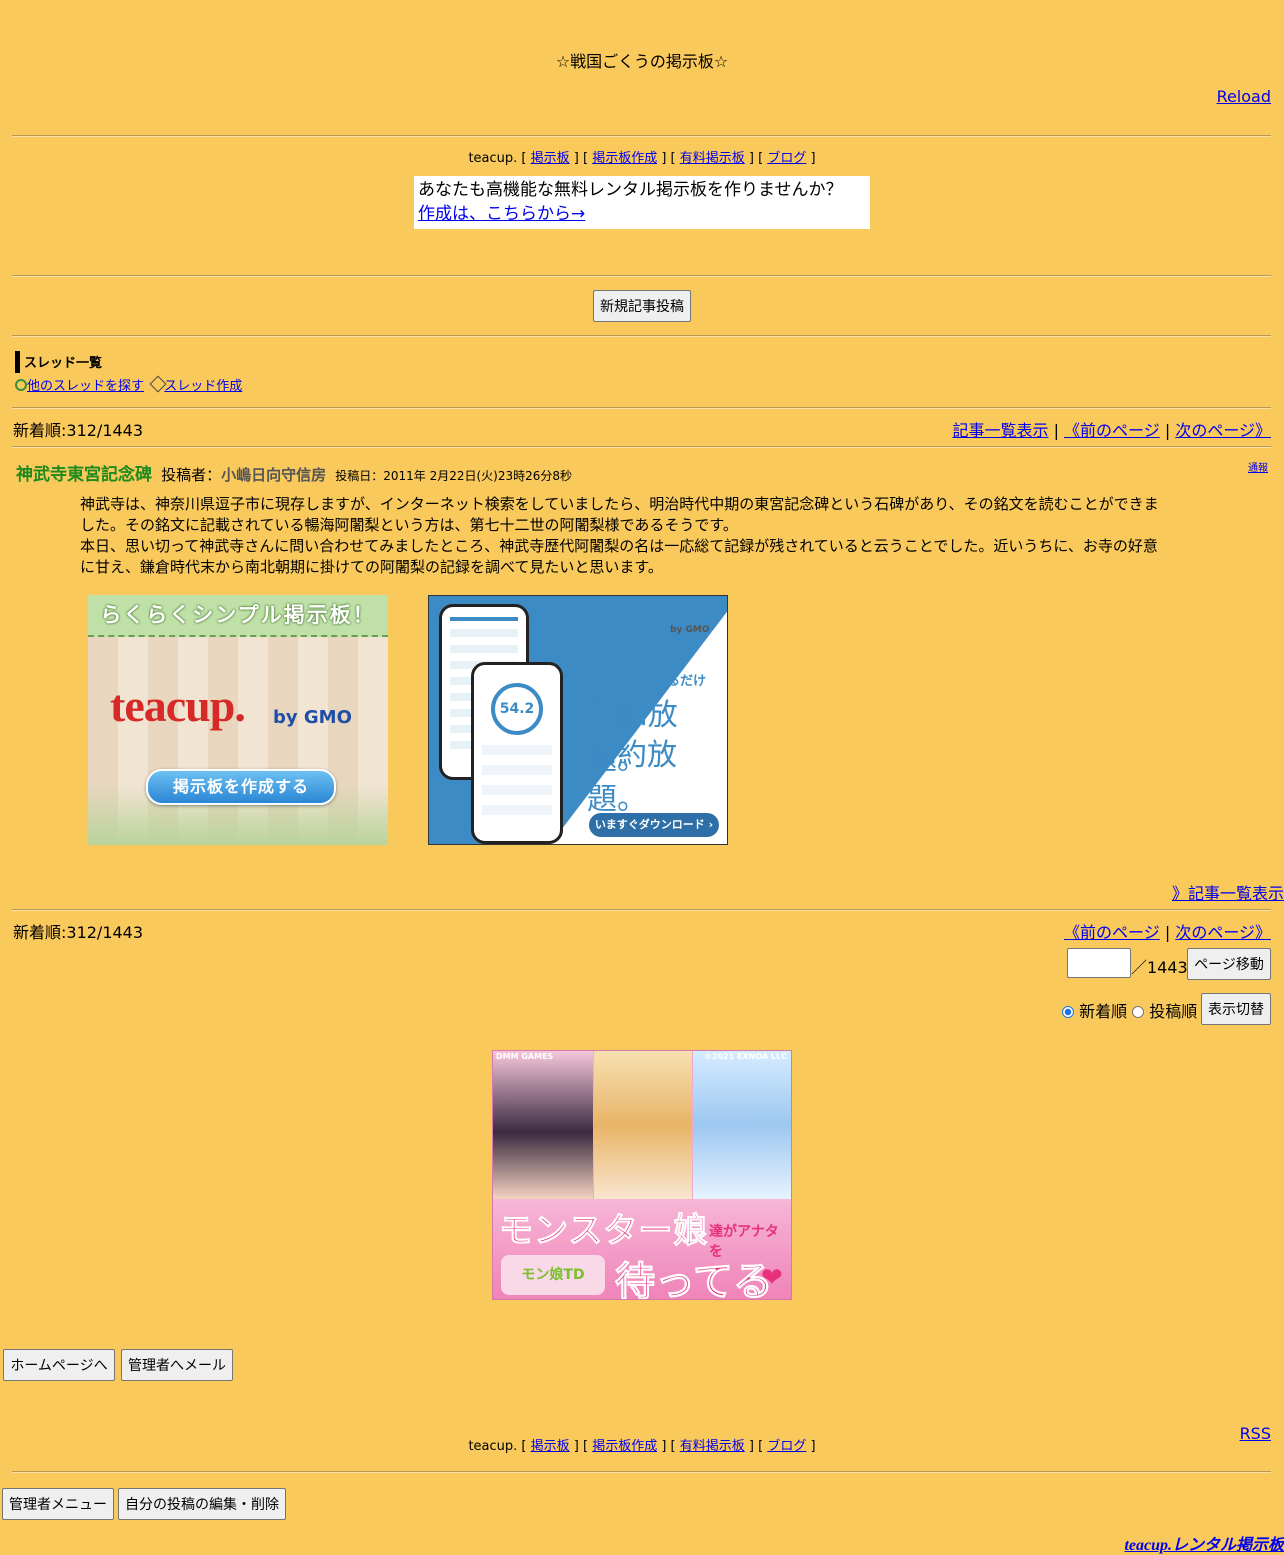  I want to click on promo-link: 作成は、こちらから→, so click(501, 214).